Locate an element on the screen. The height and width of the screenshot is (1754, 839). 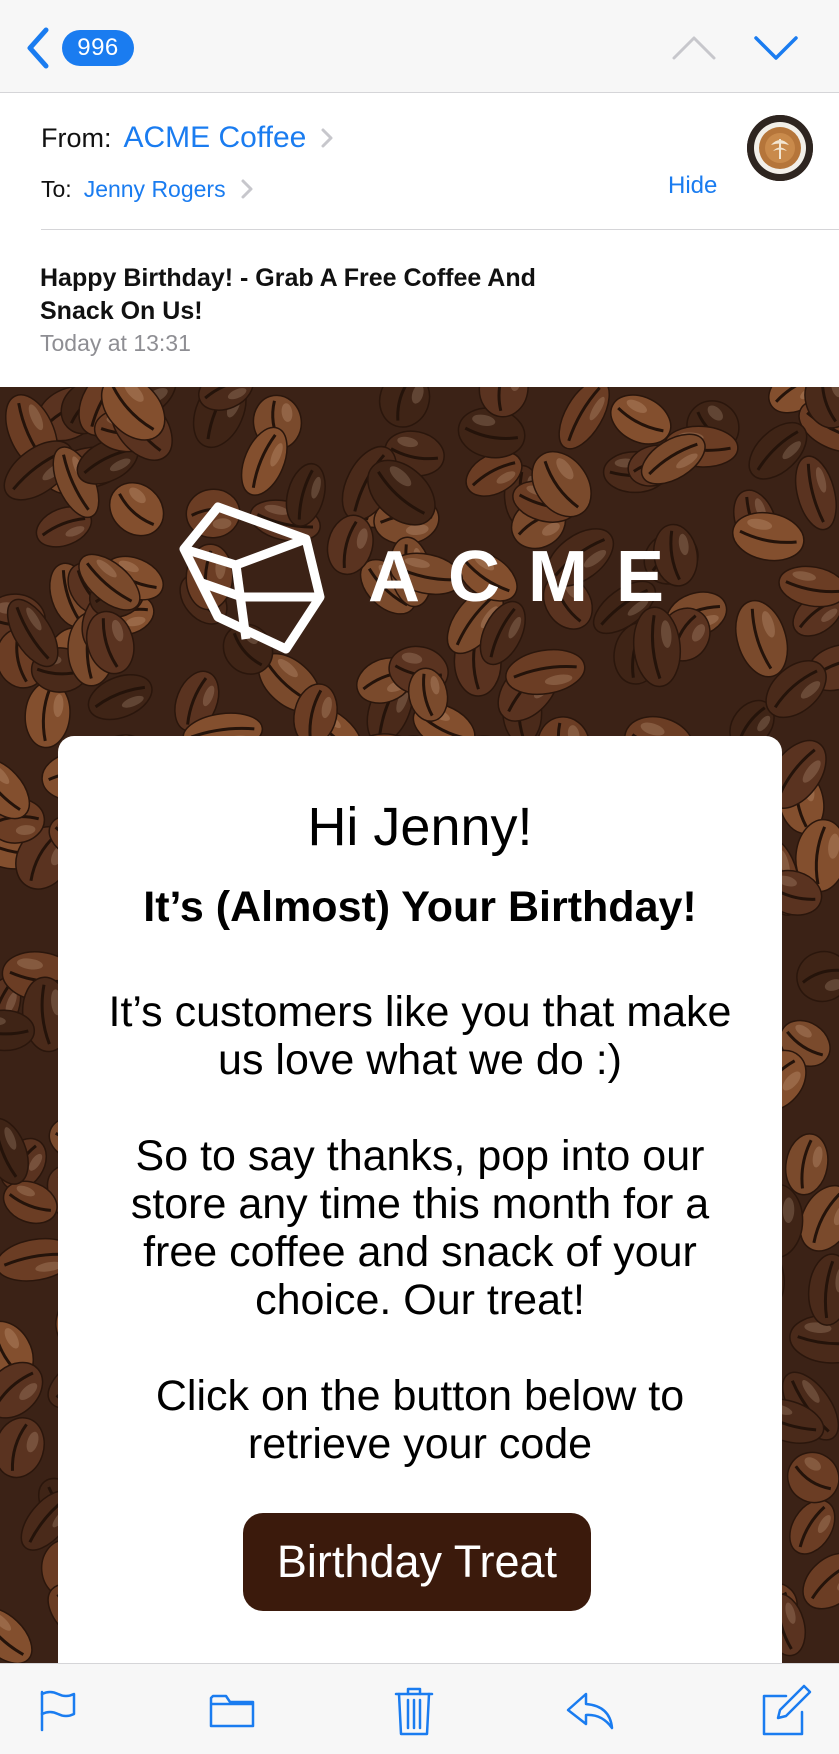
acme-logo-icon is located at coordinates (252, 578).